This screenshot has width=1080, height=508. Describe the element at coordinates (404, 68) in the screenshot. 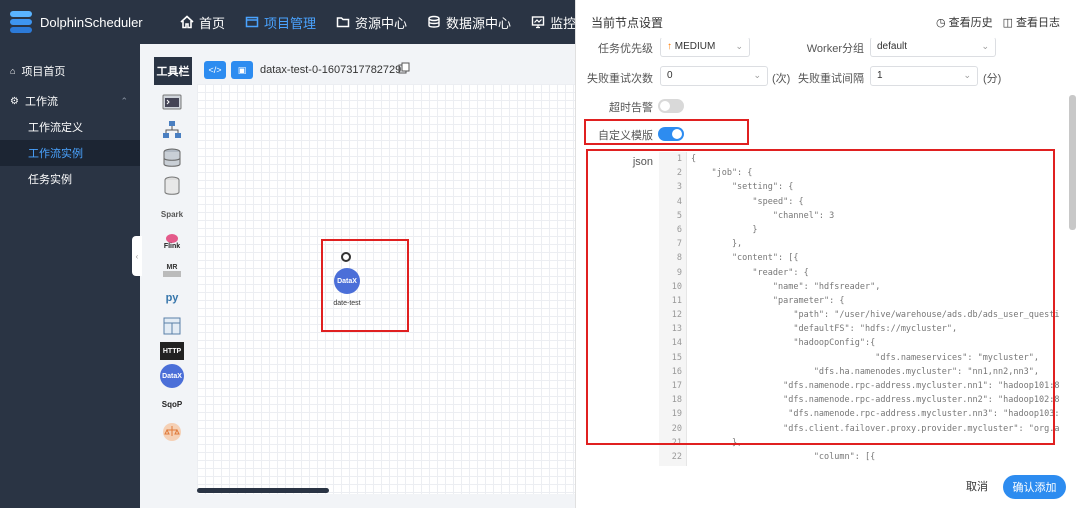

I see `copy-icon` at that location.